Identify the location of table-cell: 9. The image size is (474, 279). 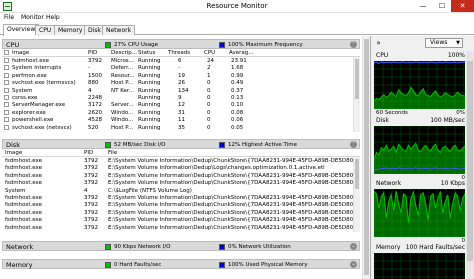
(180, 98).